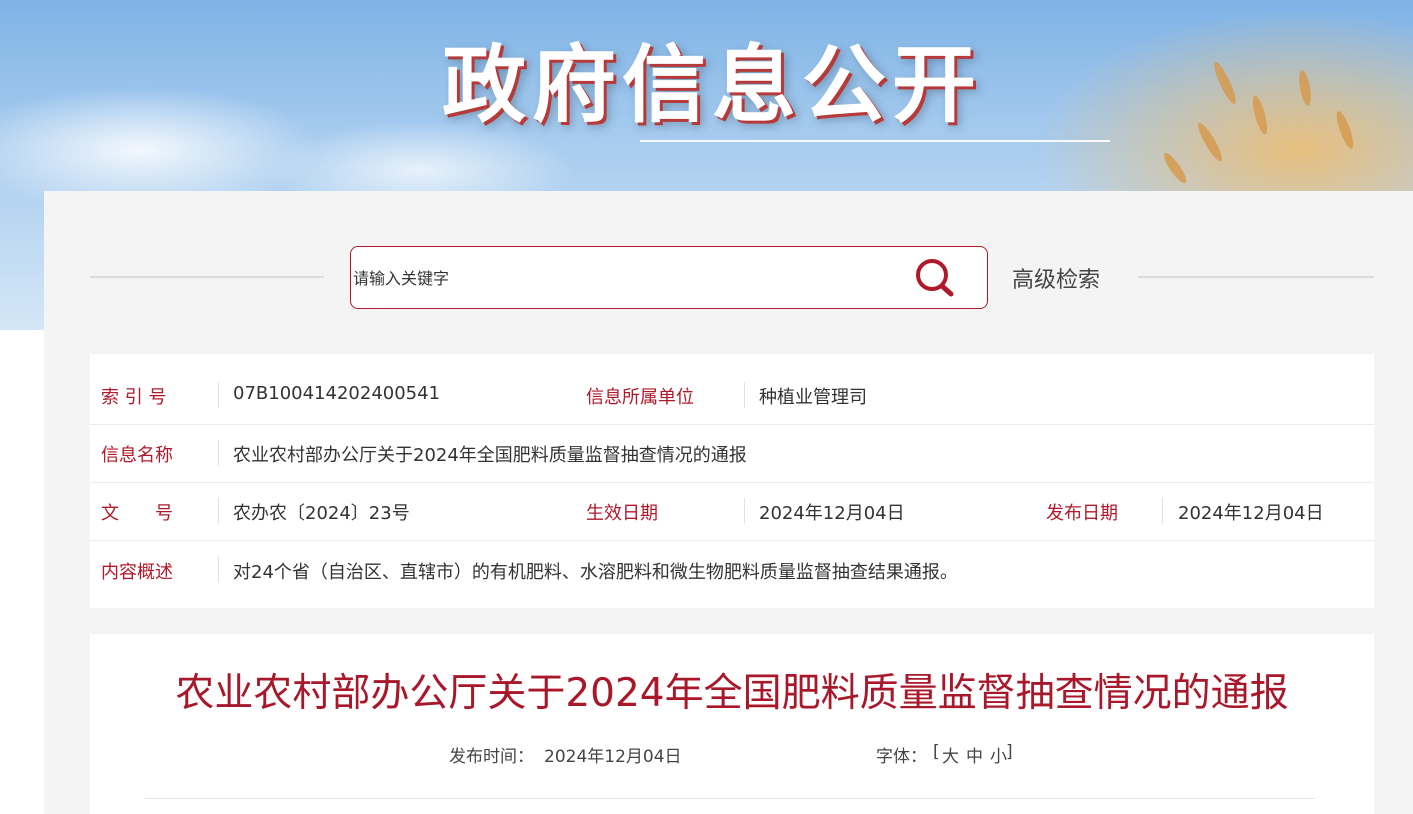 This screenshot has height=814, width=1413. I want to click on effective-date-value: 2024年12月04日, so click(832, 513).